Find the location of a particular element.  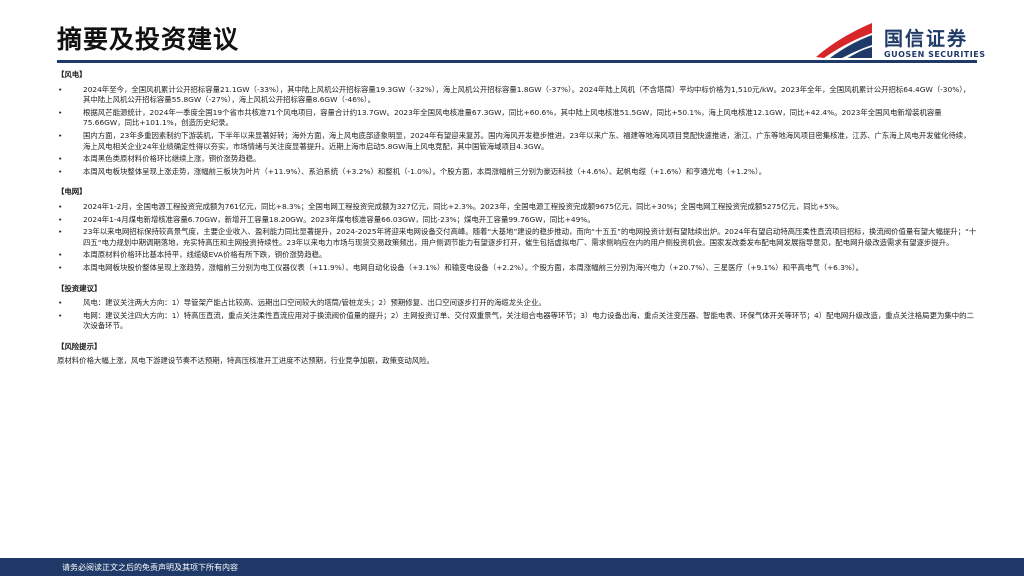

logo-chinese-name: 国信证券 is located at coordinates (926, 39).